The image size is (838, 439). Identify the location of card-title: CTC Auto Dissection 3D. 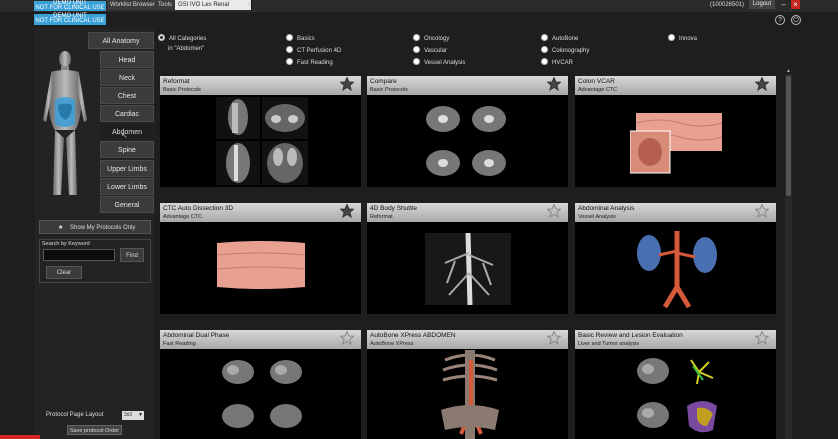
(198, 208).